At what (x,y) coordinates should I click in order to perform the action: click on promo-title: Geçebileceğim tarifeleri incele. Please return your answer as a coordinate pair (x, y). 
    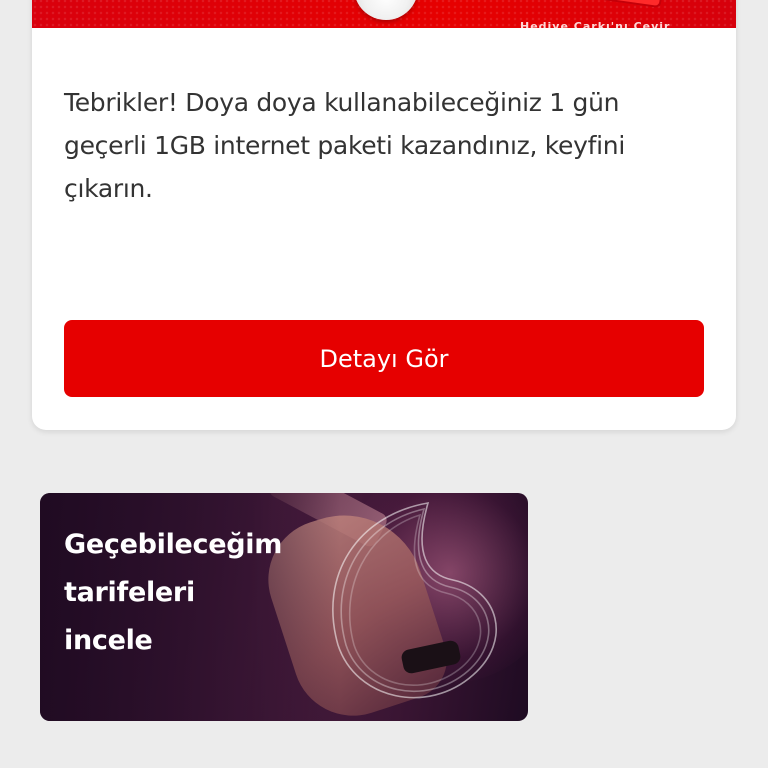
    Looking at the image, I should click on (173, 593).